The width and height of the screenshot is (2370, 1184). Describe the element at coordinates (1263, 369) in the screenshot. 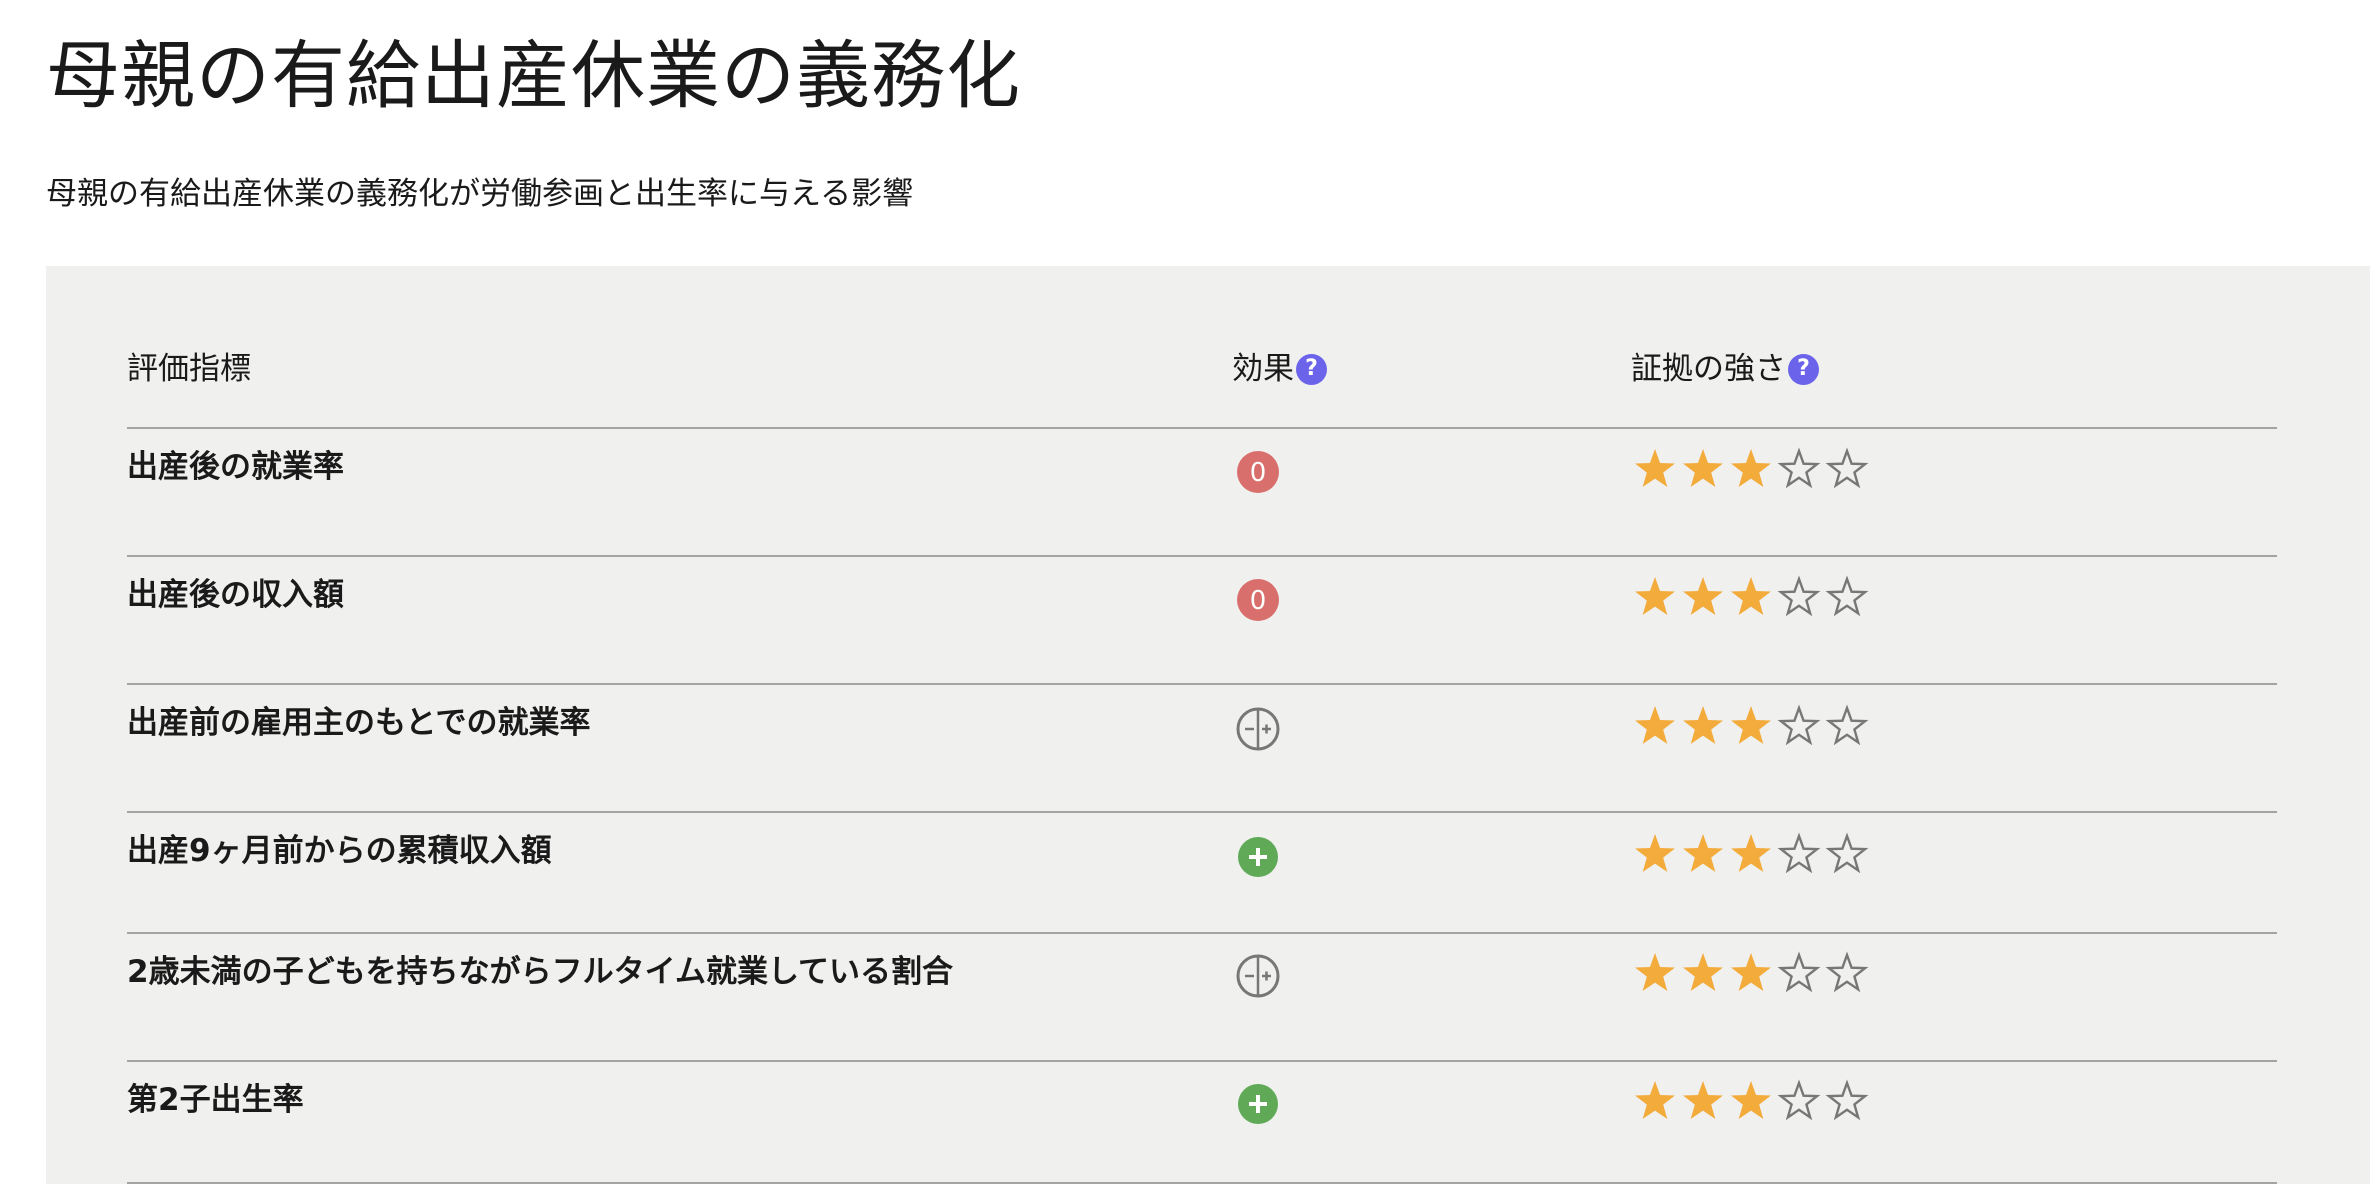

I see `header-effect-label: 効果` at that location.